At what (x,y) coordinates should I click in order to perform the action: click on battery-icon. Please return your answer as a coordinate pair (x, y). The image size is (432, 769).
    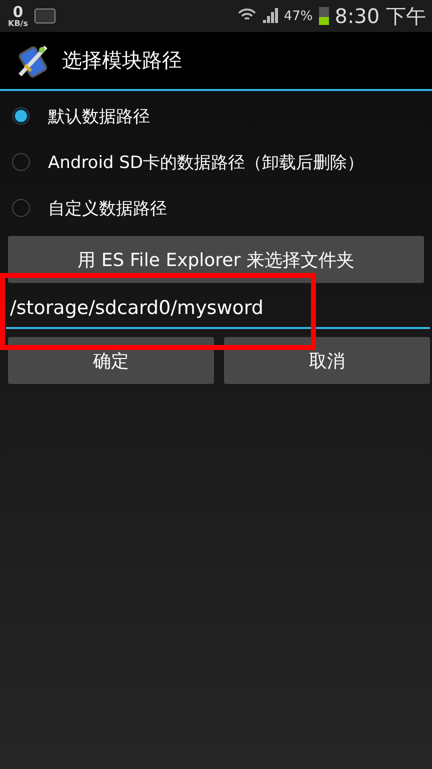
    Looking at the image, I should click on (323, 16).